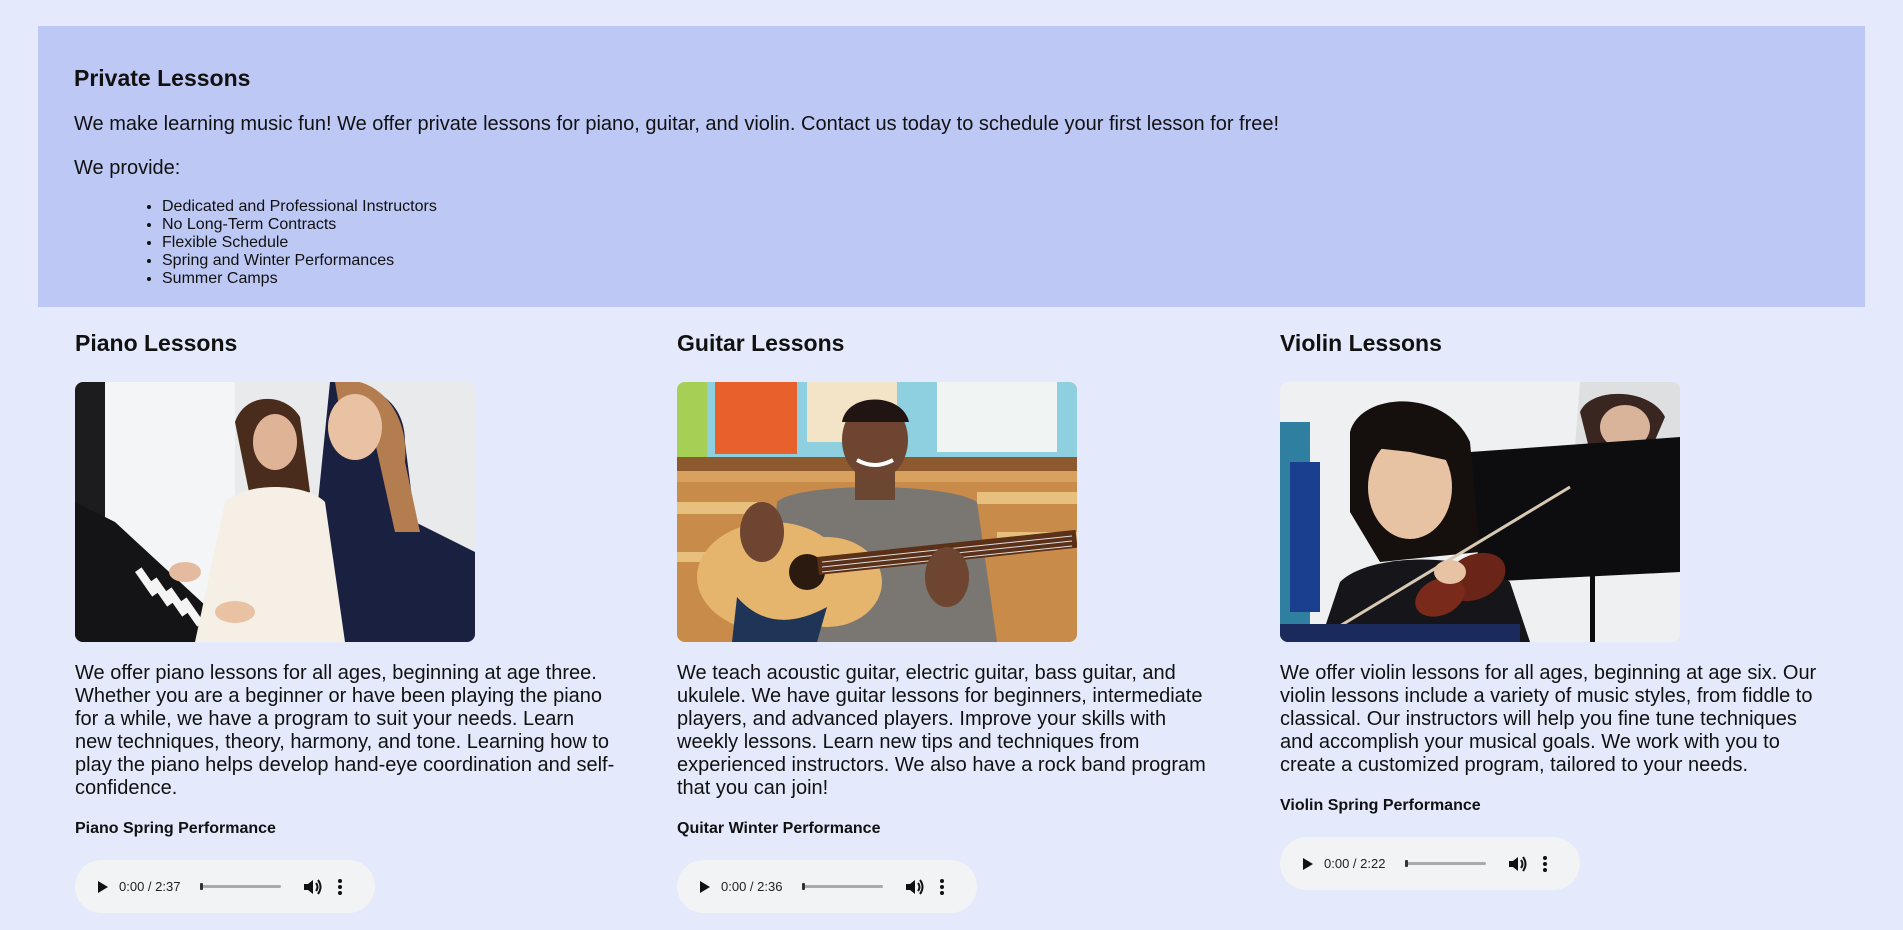 Image resolution: width=1903 pixels, height=930 pixels. I want to click on guitar-lesson-image, so click(877, 512).